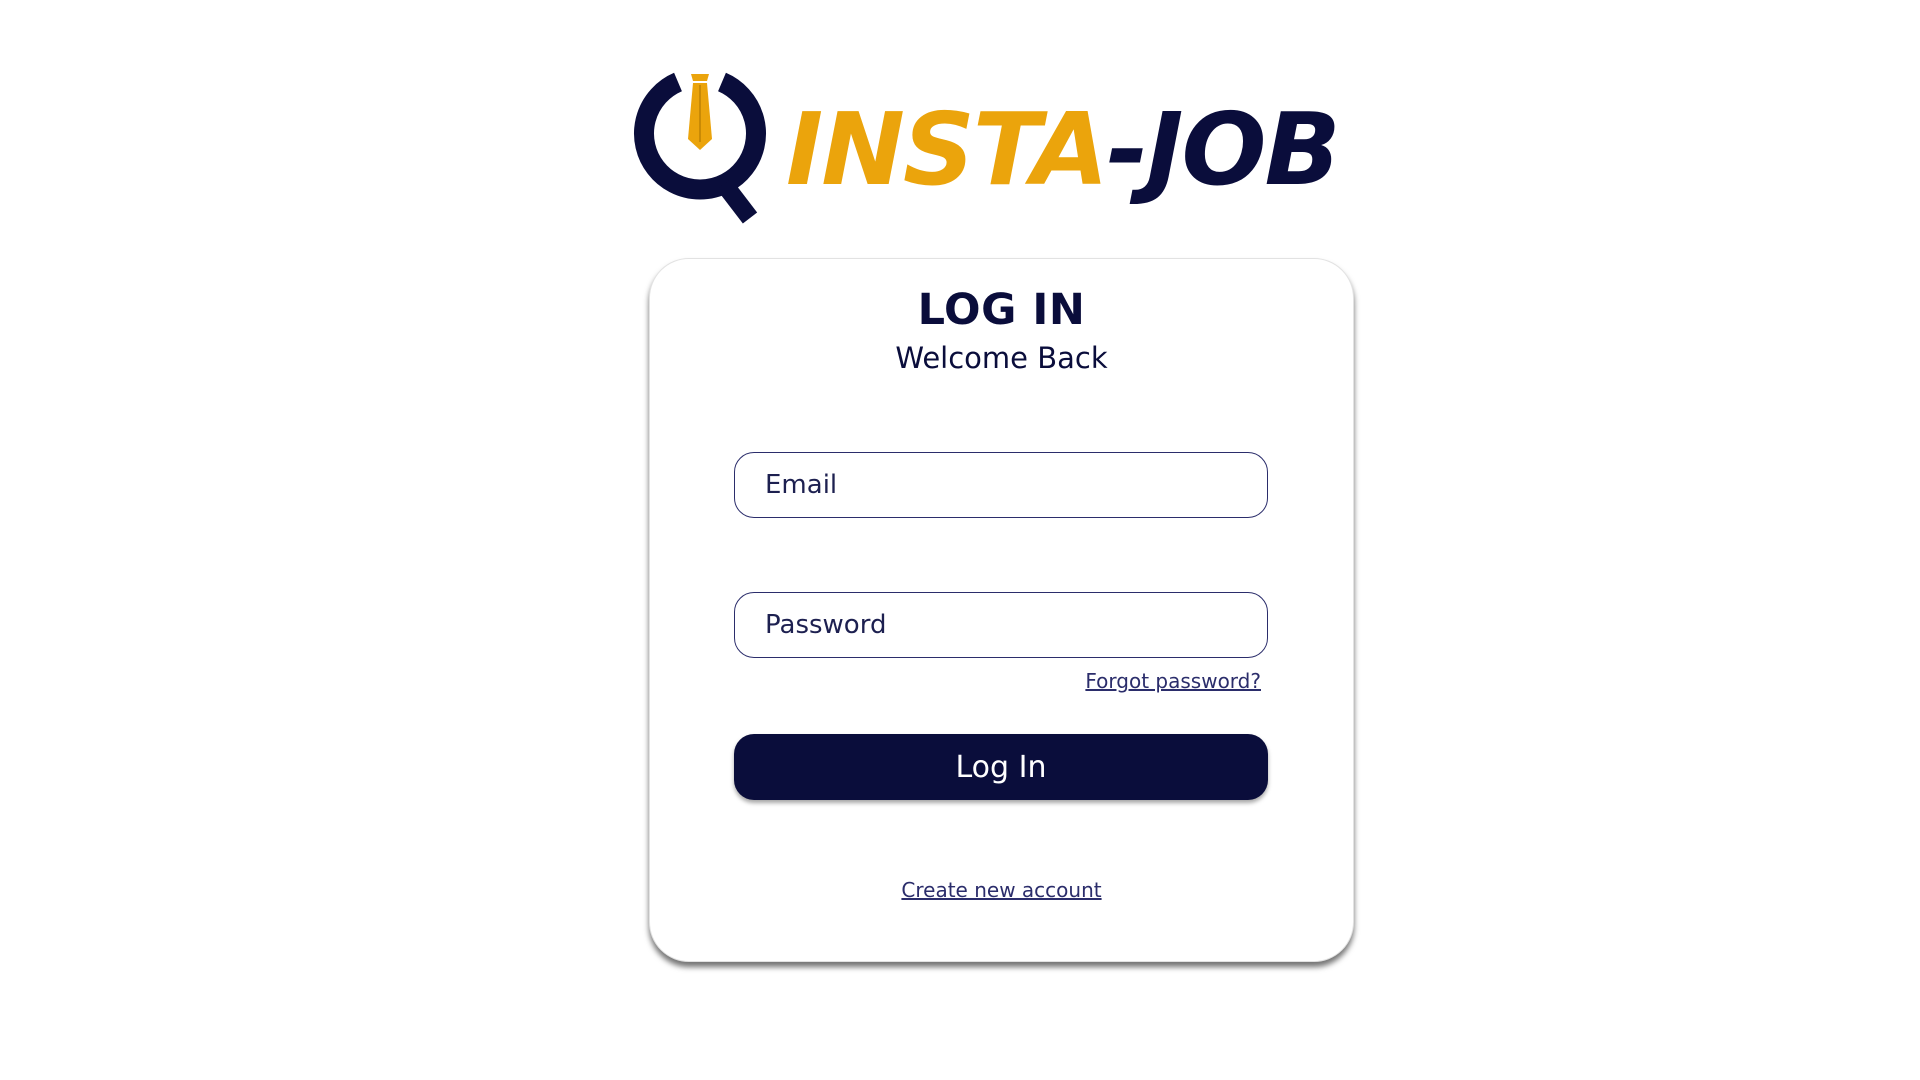 This screenshot has height=1080, width=1920. What do you see at coordinates (1001, 310) in the screenshot?
I see `page-title: LOG IN` at bounding box center [1001, 310].